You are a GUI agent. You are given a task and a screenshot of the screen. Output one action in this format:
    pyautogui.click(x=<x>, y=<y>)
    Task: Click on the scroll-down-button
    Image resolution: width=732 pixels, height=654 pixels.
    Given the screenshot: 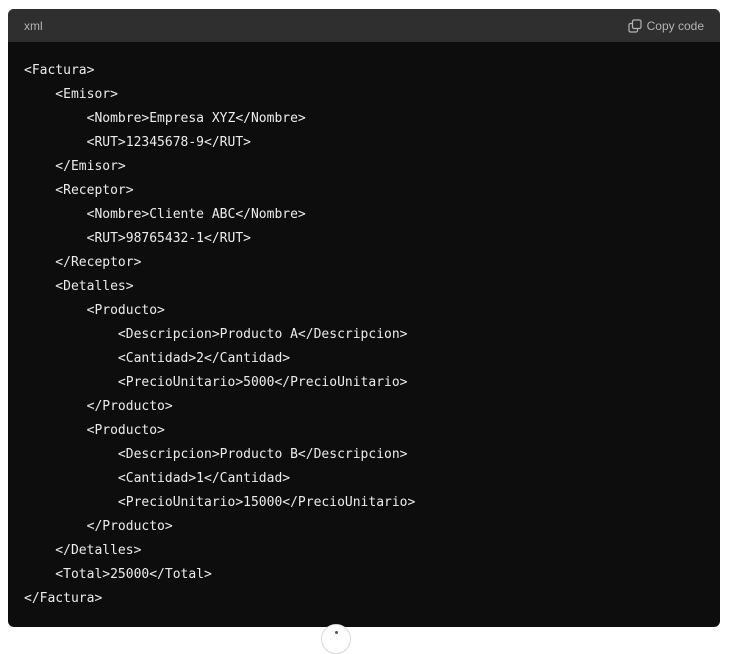 What is the action you would take?
    pyautogui.click(x=336, y=639)
    